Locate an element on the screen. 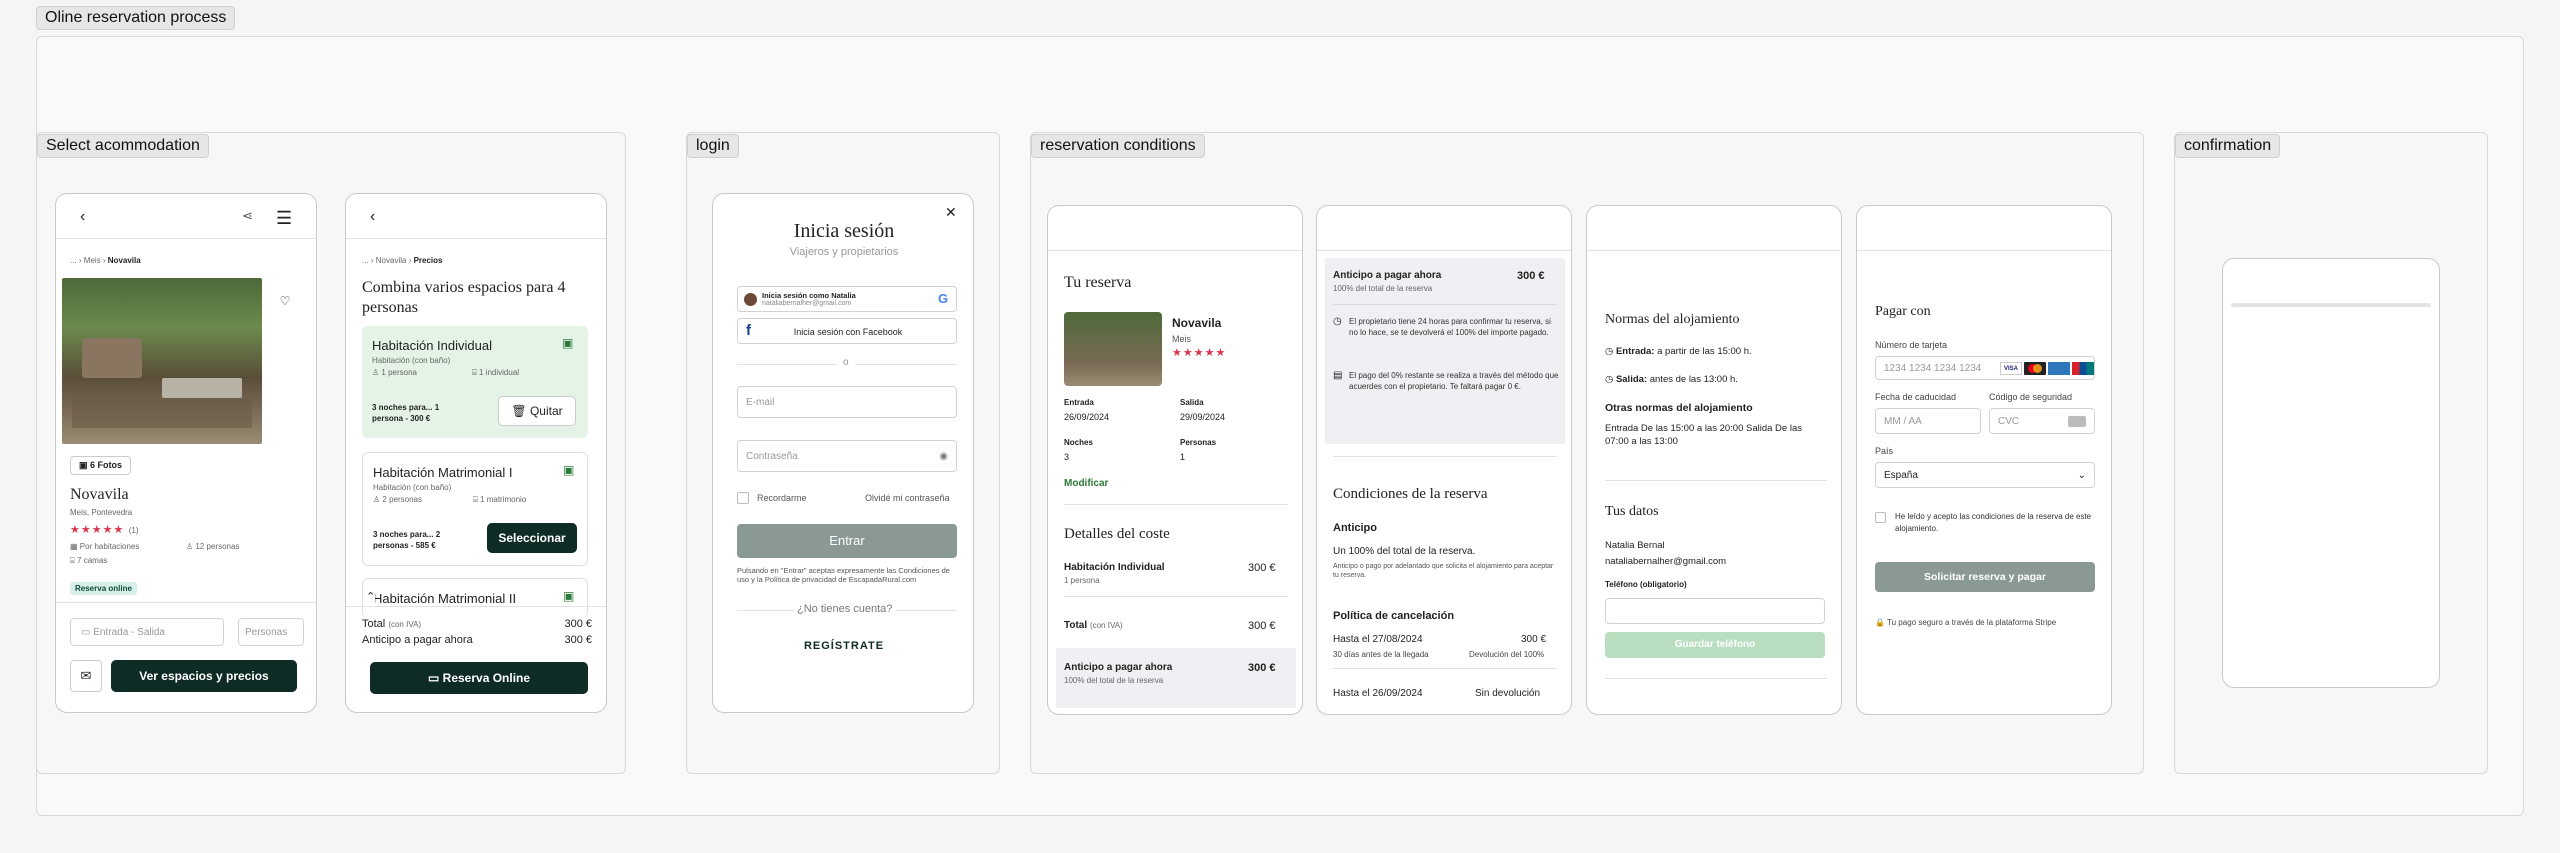  breadcrumb-meis: Meis is located at coordinates (92, 260).